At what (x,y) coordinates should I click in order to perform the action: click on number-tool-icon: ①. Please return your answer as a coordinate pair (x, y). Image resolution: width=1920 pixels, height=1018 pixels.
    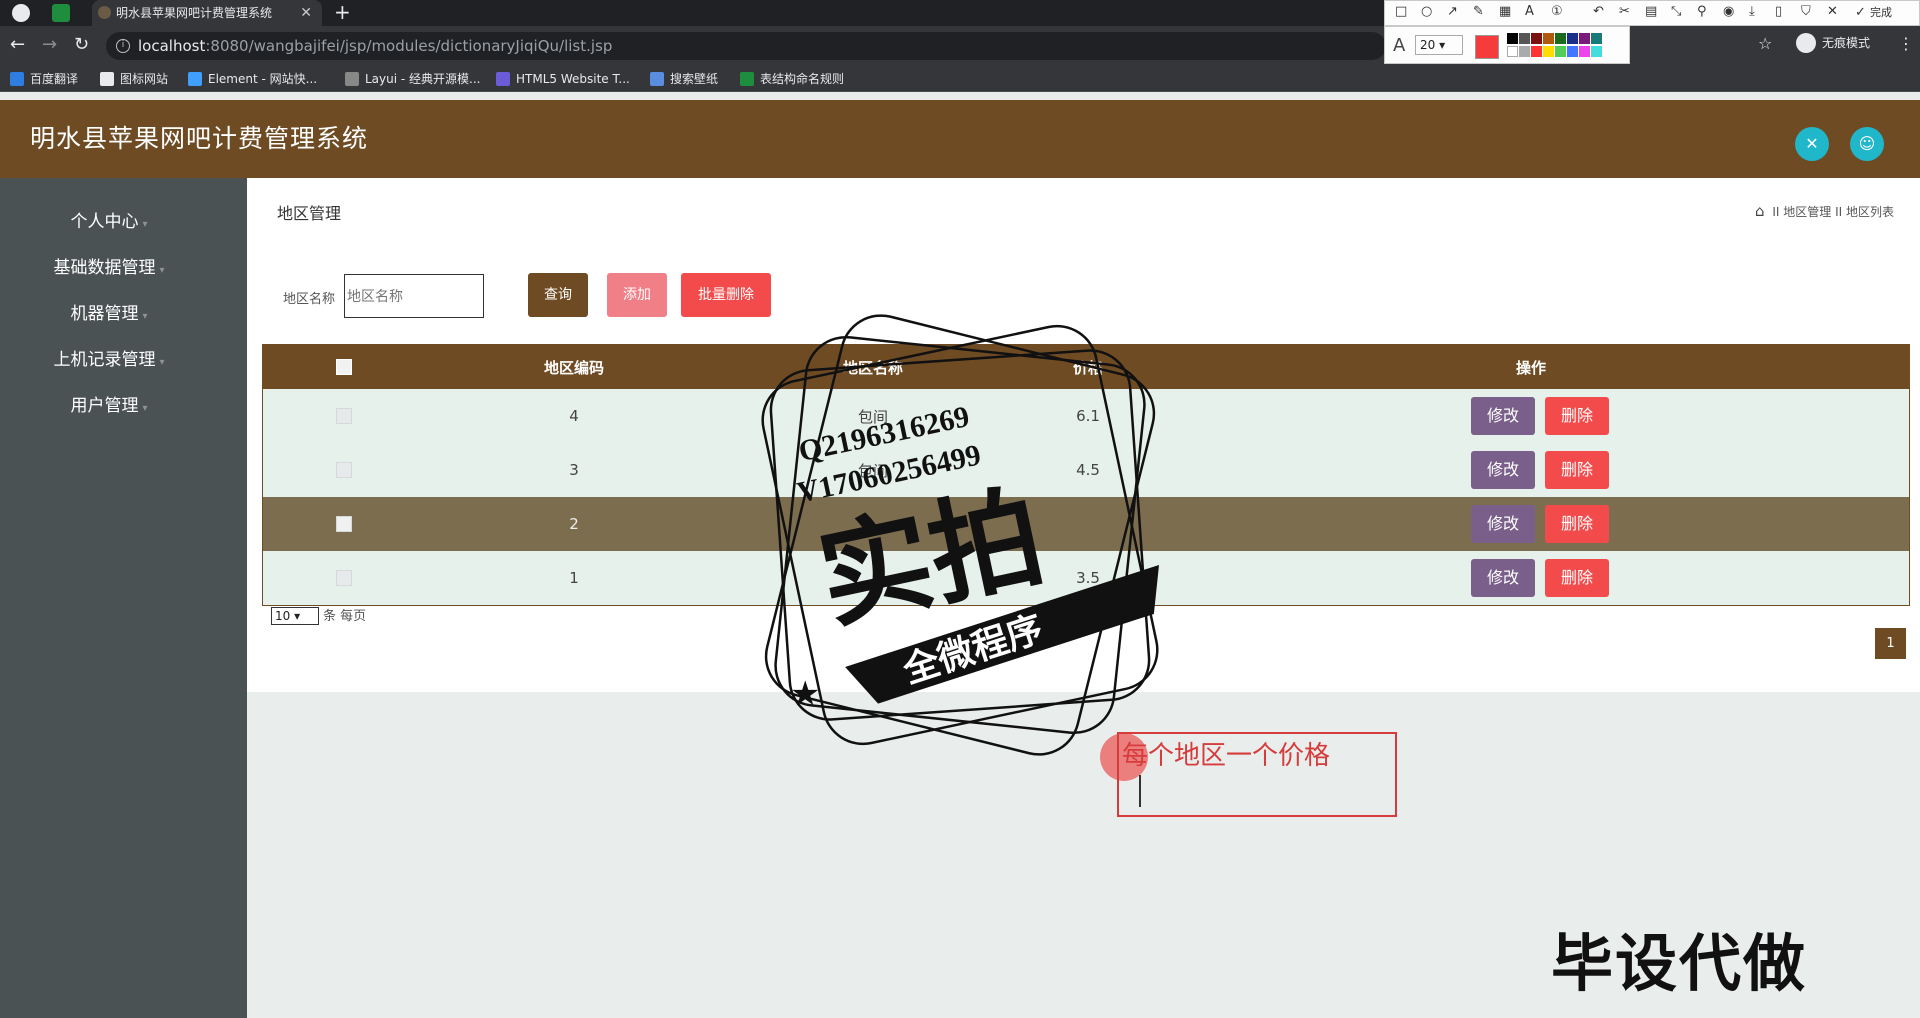
    Looking at the image, I should click on (1557, 11).